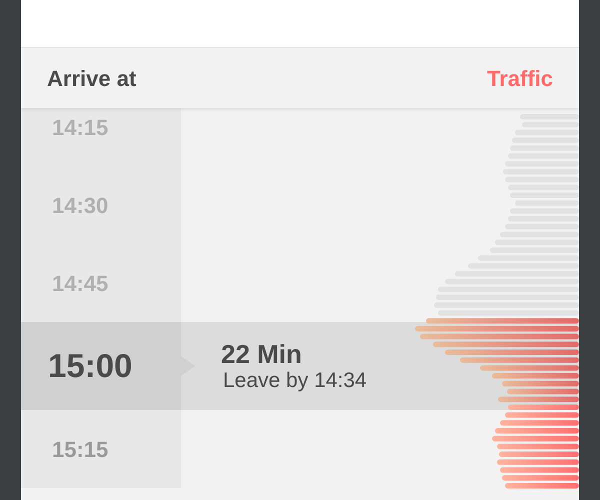 The height and width of the screenshot is (500, 600). I want to click on leave-by-text: Leave by 14:34, so click(294, 381).